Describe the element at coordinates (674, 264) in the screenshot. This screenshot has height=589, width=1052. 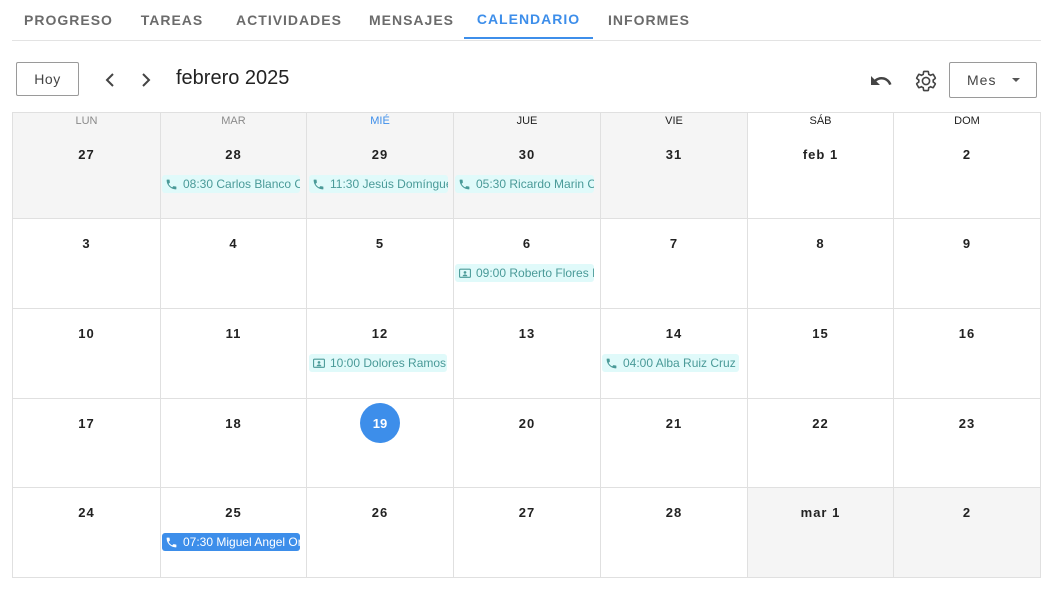
I see `day-cell: 7` at that location.